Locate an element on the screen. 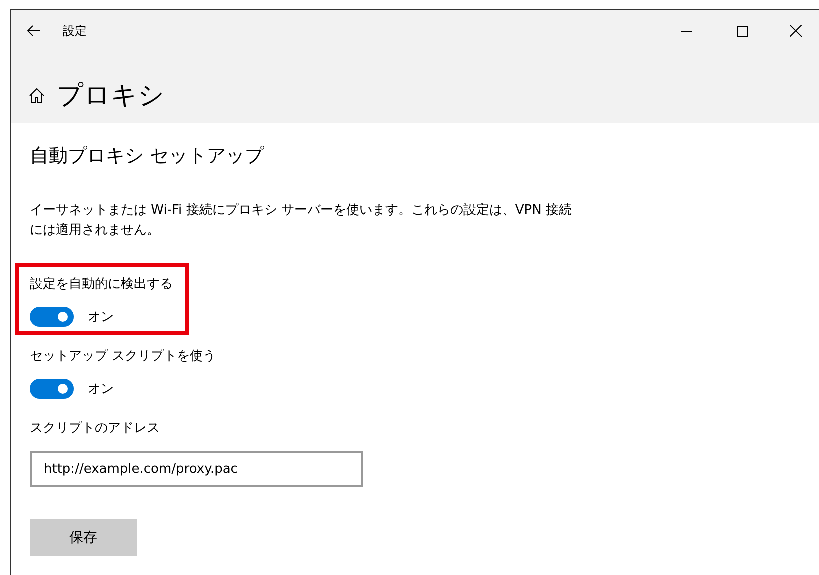  close-icon is located at coordinates (796, 31).